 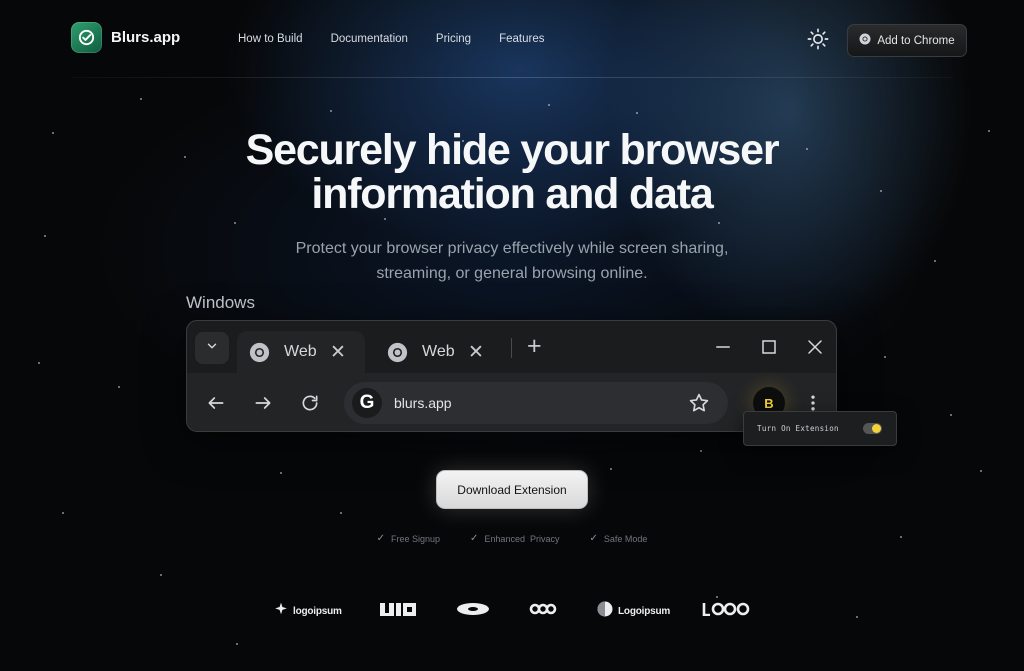 I want to click on brand-name: Blurs.app, so click(x=146, y=37).